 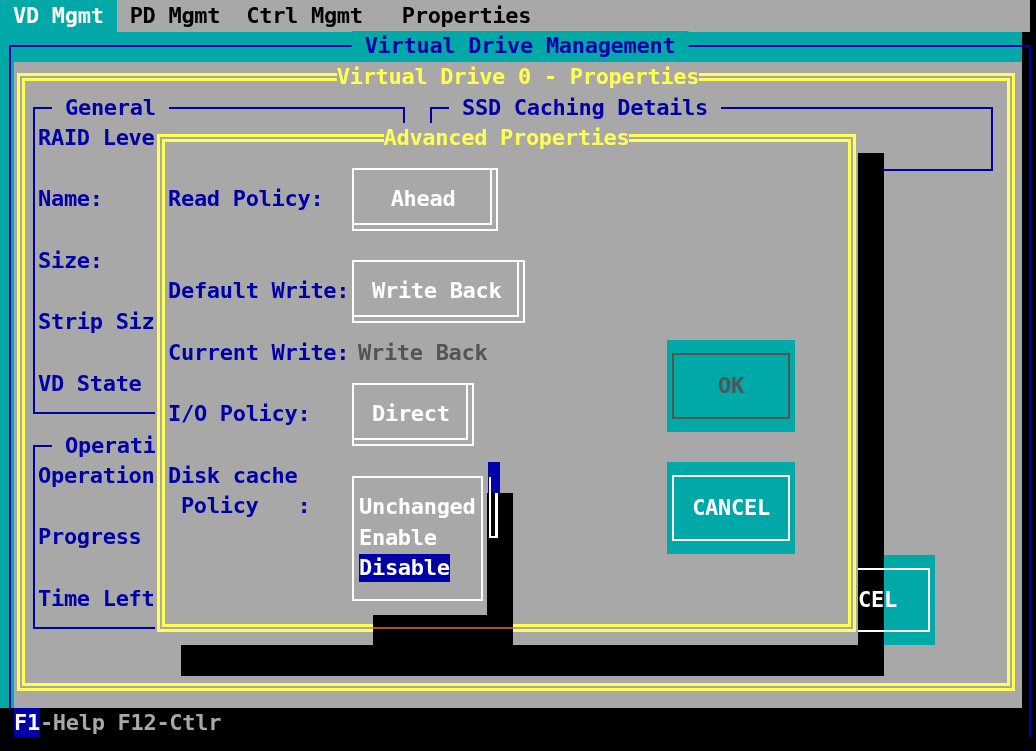 I want to click on field-label: RAID Leve, so click(x=96, y=138).